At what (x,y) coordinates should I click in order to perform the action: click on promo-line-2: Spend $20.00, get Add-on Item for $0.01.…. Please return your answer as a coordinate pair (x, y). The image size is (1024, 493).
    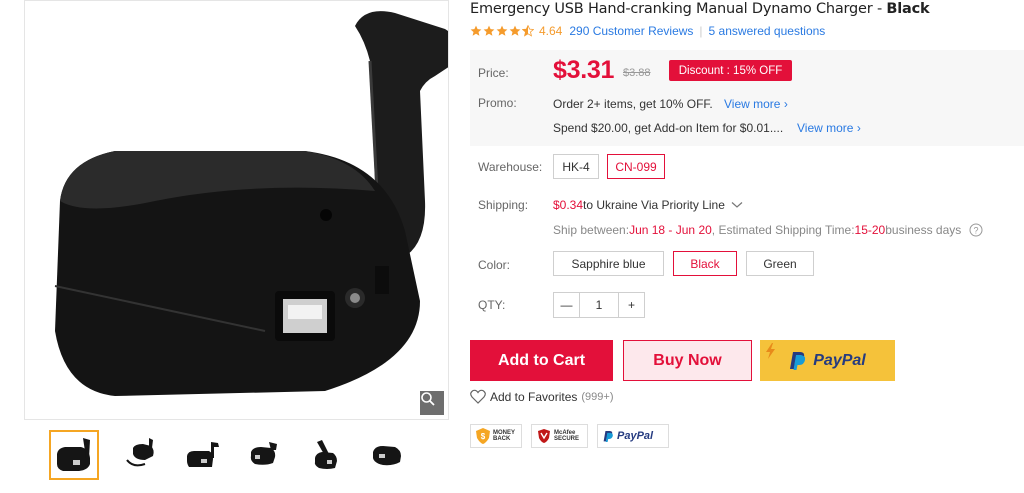
    Looking at the image, I should click on (668, 128).